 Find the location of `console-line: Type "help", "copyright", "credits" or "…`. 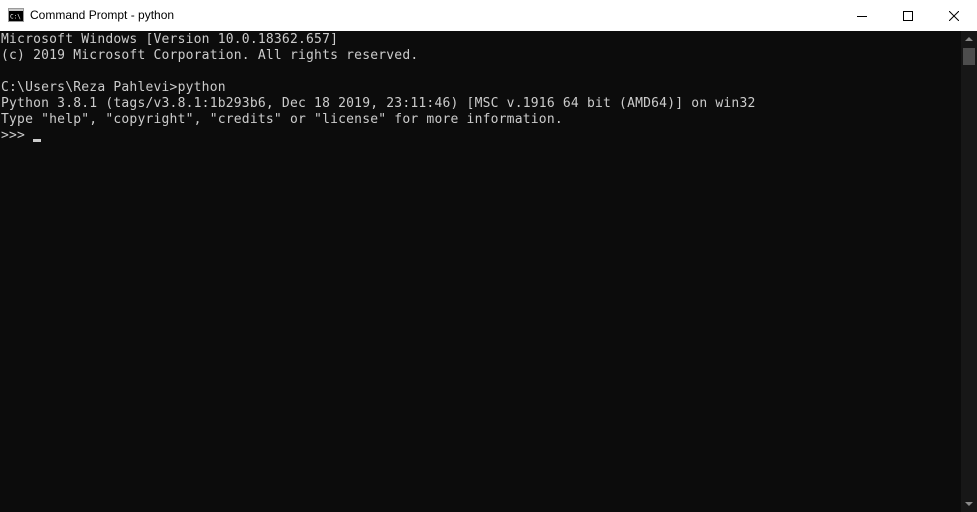

console-line: Type "help", "copyright", "credits" or "… is located at coordinates (282, 119).